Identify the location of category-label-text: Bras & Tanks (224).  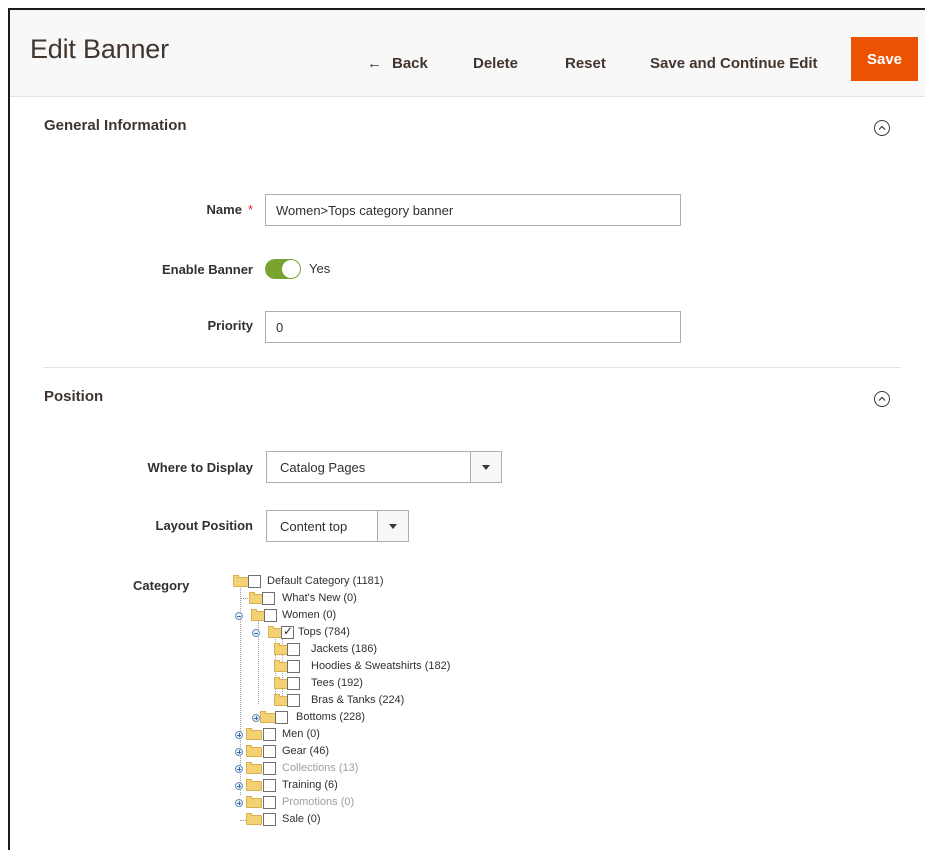
(358, 700).